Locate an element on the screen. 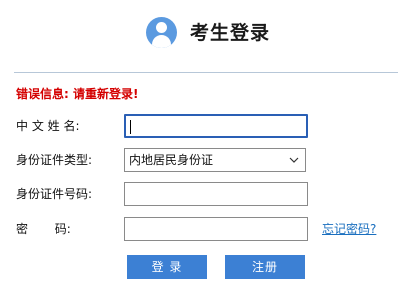  login-button: 登 录 is located at coordinates (167, 267).